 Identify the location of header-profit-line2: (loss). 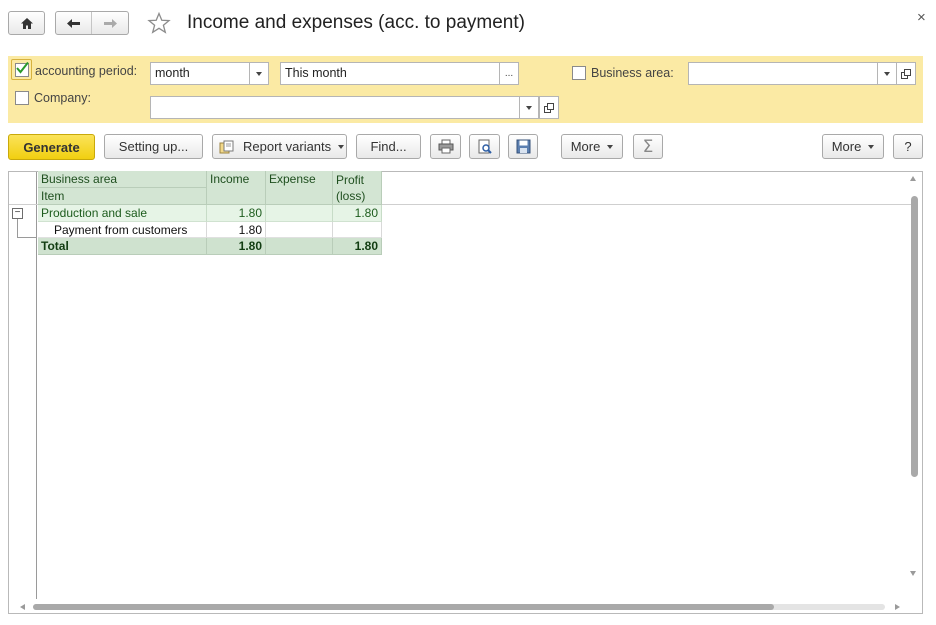
(351, 196).